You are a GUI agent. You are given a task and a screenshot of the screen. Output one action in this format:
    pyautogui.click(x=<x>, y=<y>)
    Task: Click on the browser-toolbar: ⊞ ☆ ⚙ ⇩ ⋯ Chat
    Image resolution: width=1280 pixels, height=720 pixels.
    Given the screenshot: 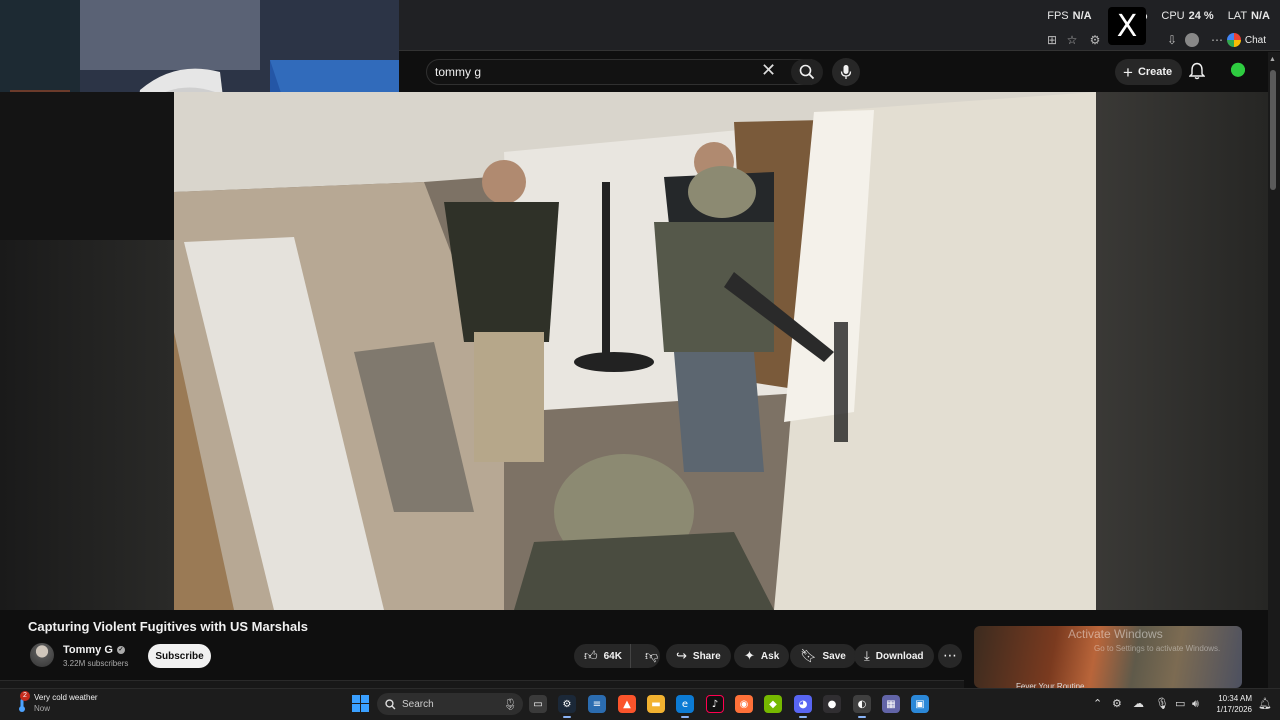 What is the action you would take?
    pyautogui.click(x=839, y=40)
    